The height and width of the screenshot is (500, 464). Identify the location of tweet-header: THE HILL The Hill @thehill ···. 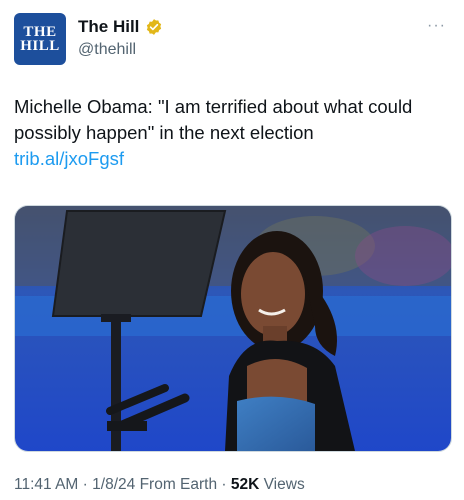
(232, 41).